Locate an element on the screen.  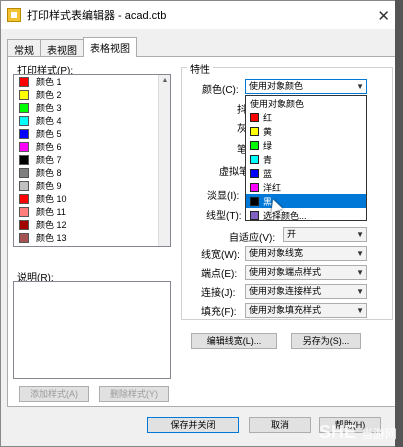
fill-select-value: 使用对象填充样式 is located at coordinates (285, 310).